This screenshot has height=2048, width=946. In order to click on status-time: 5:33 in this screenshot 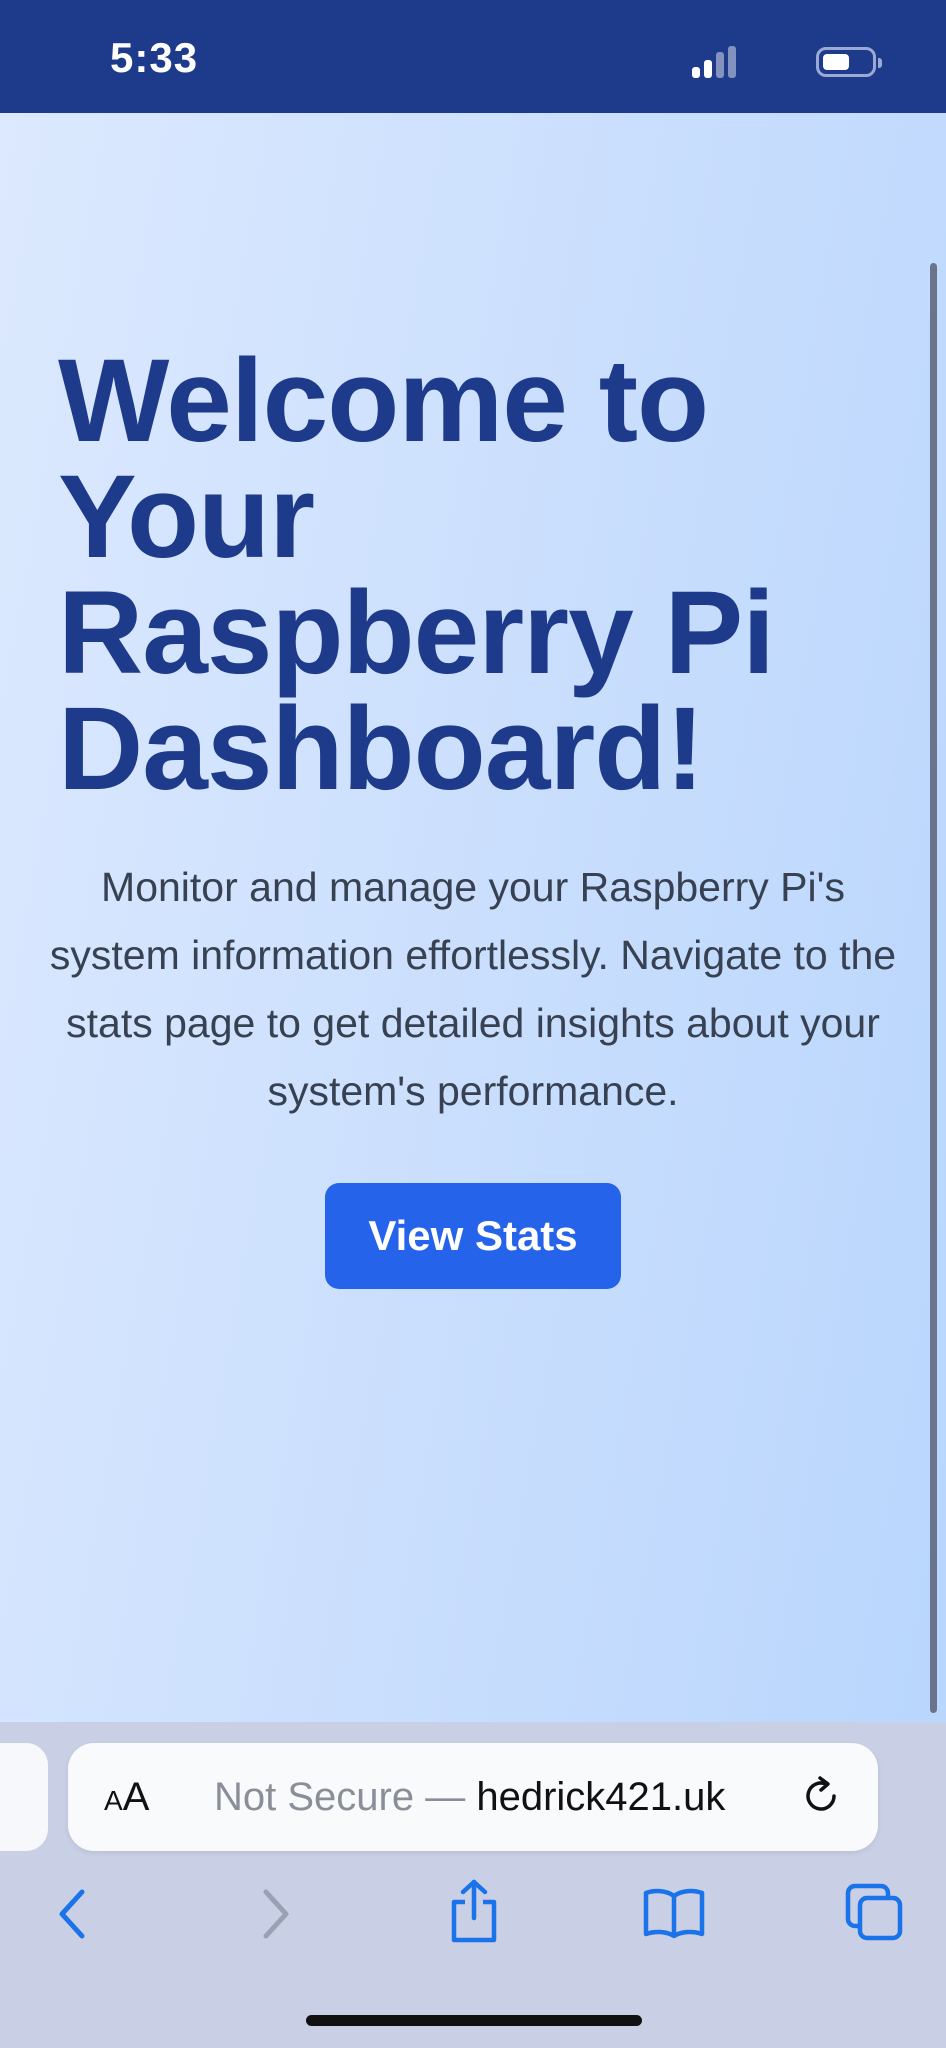, I will do `click(154, 57)`.